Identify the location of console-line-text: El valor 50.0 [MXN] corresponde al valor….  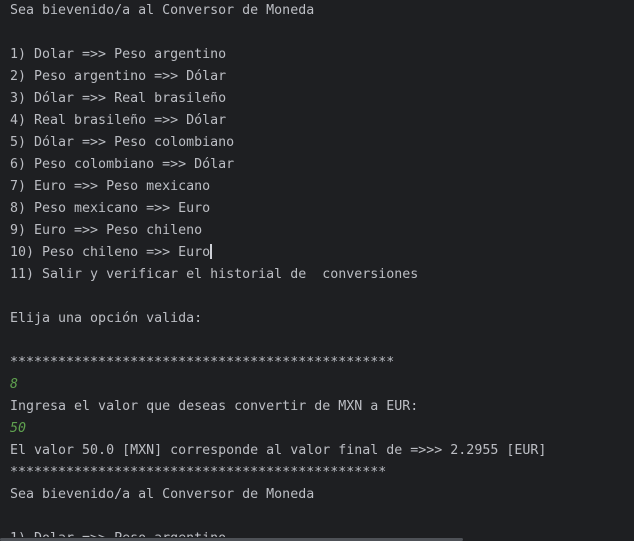
(278, 450).